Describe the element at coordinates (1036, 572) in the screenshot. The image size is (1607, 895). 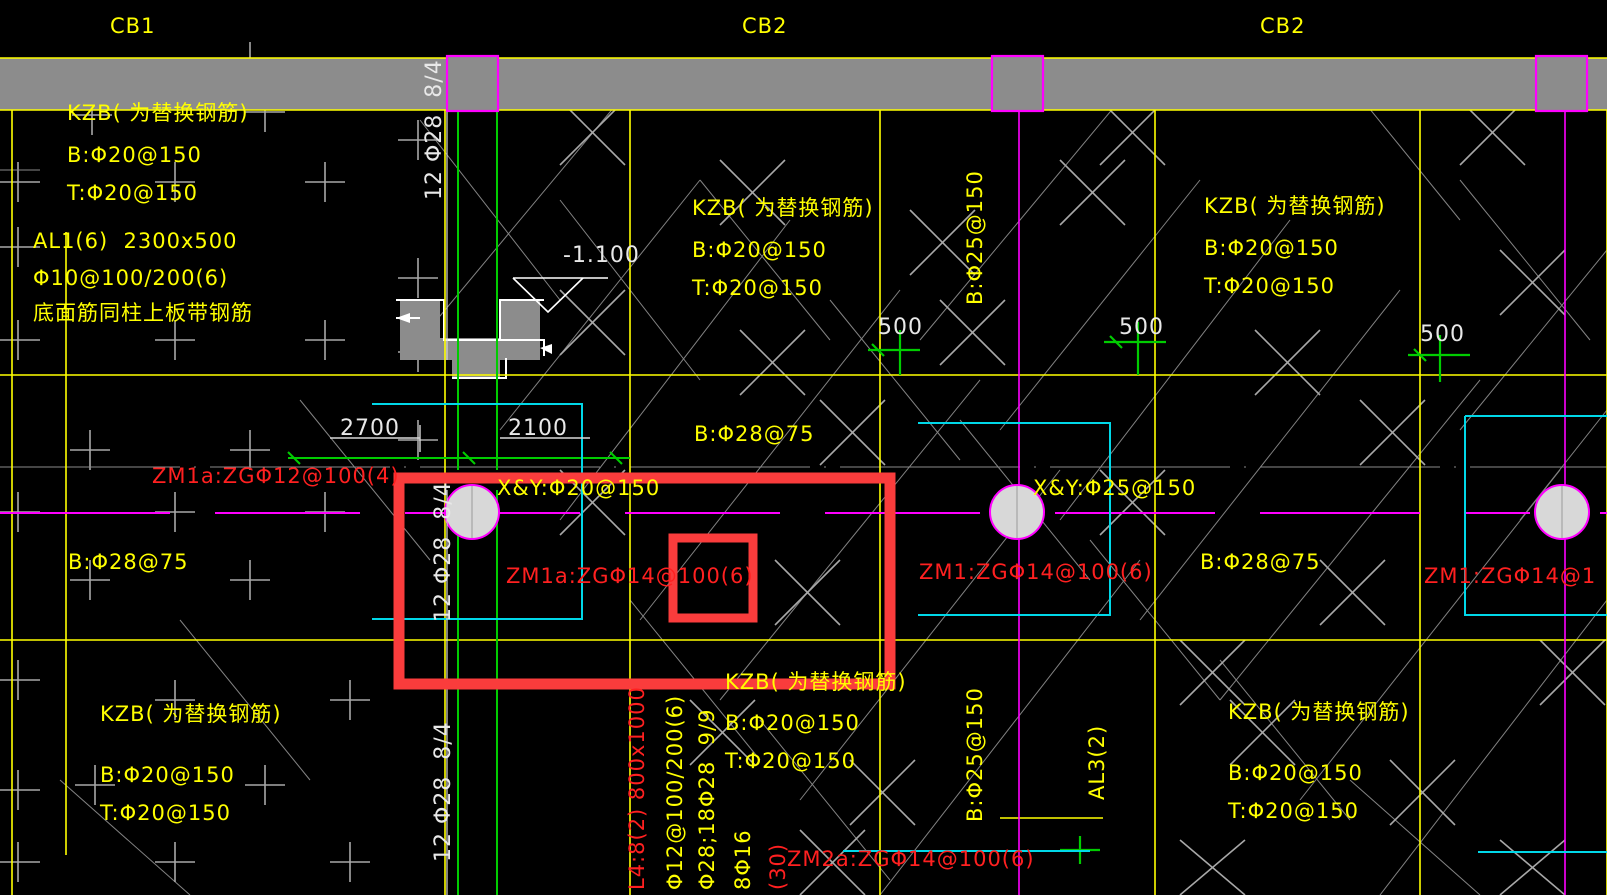
I see `zm1-zg-phi14-label: ZM1:ZGΦ14@100(6)` at that location.